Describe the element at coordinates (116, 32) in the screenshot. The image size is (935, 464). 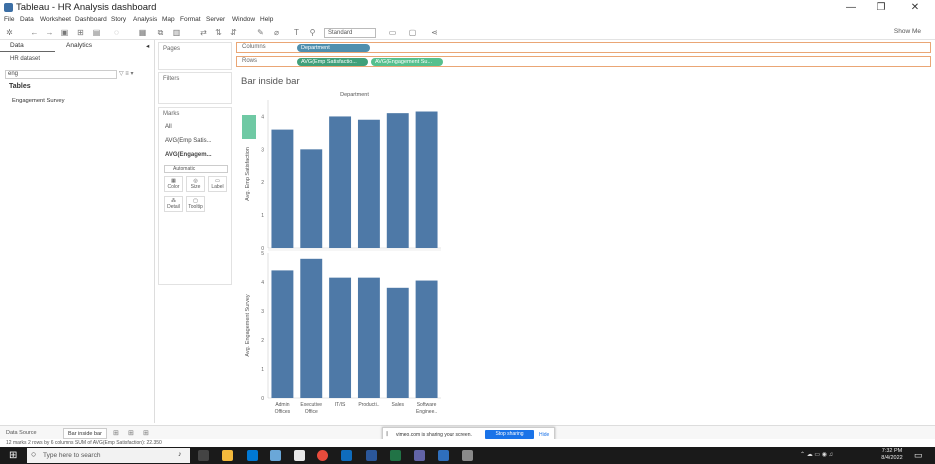
I see `refresh-icon: ◌` at that location.